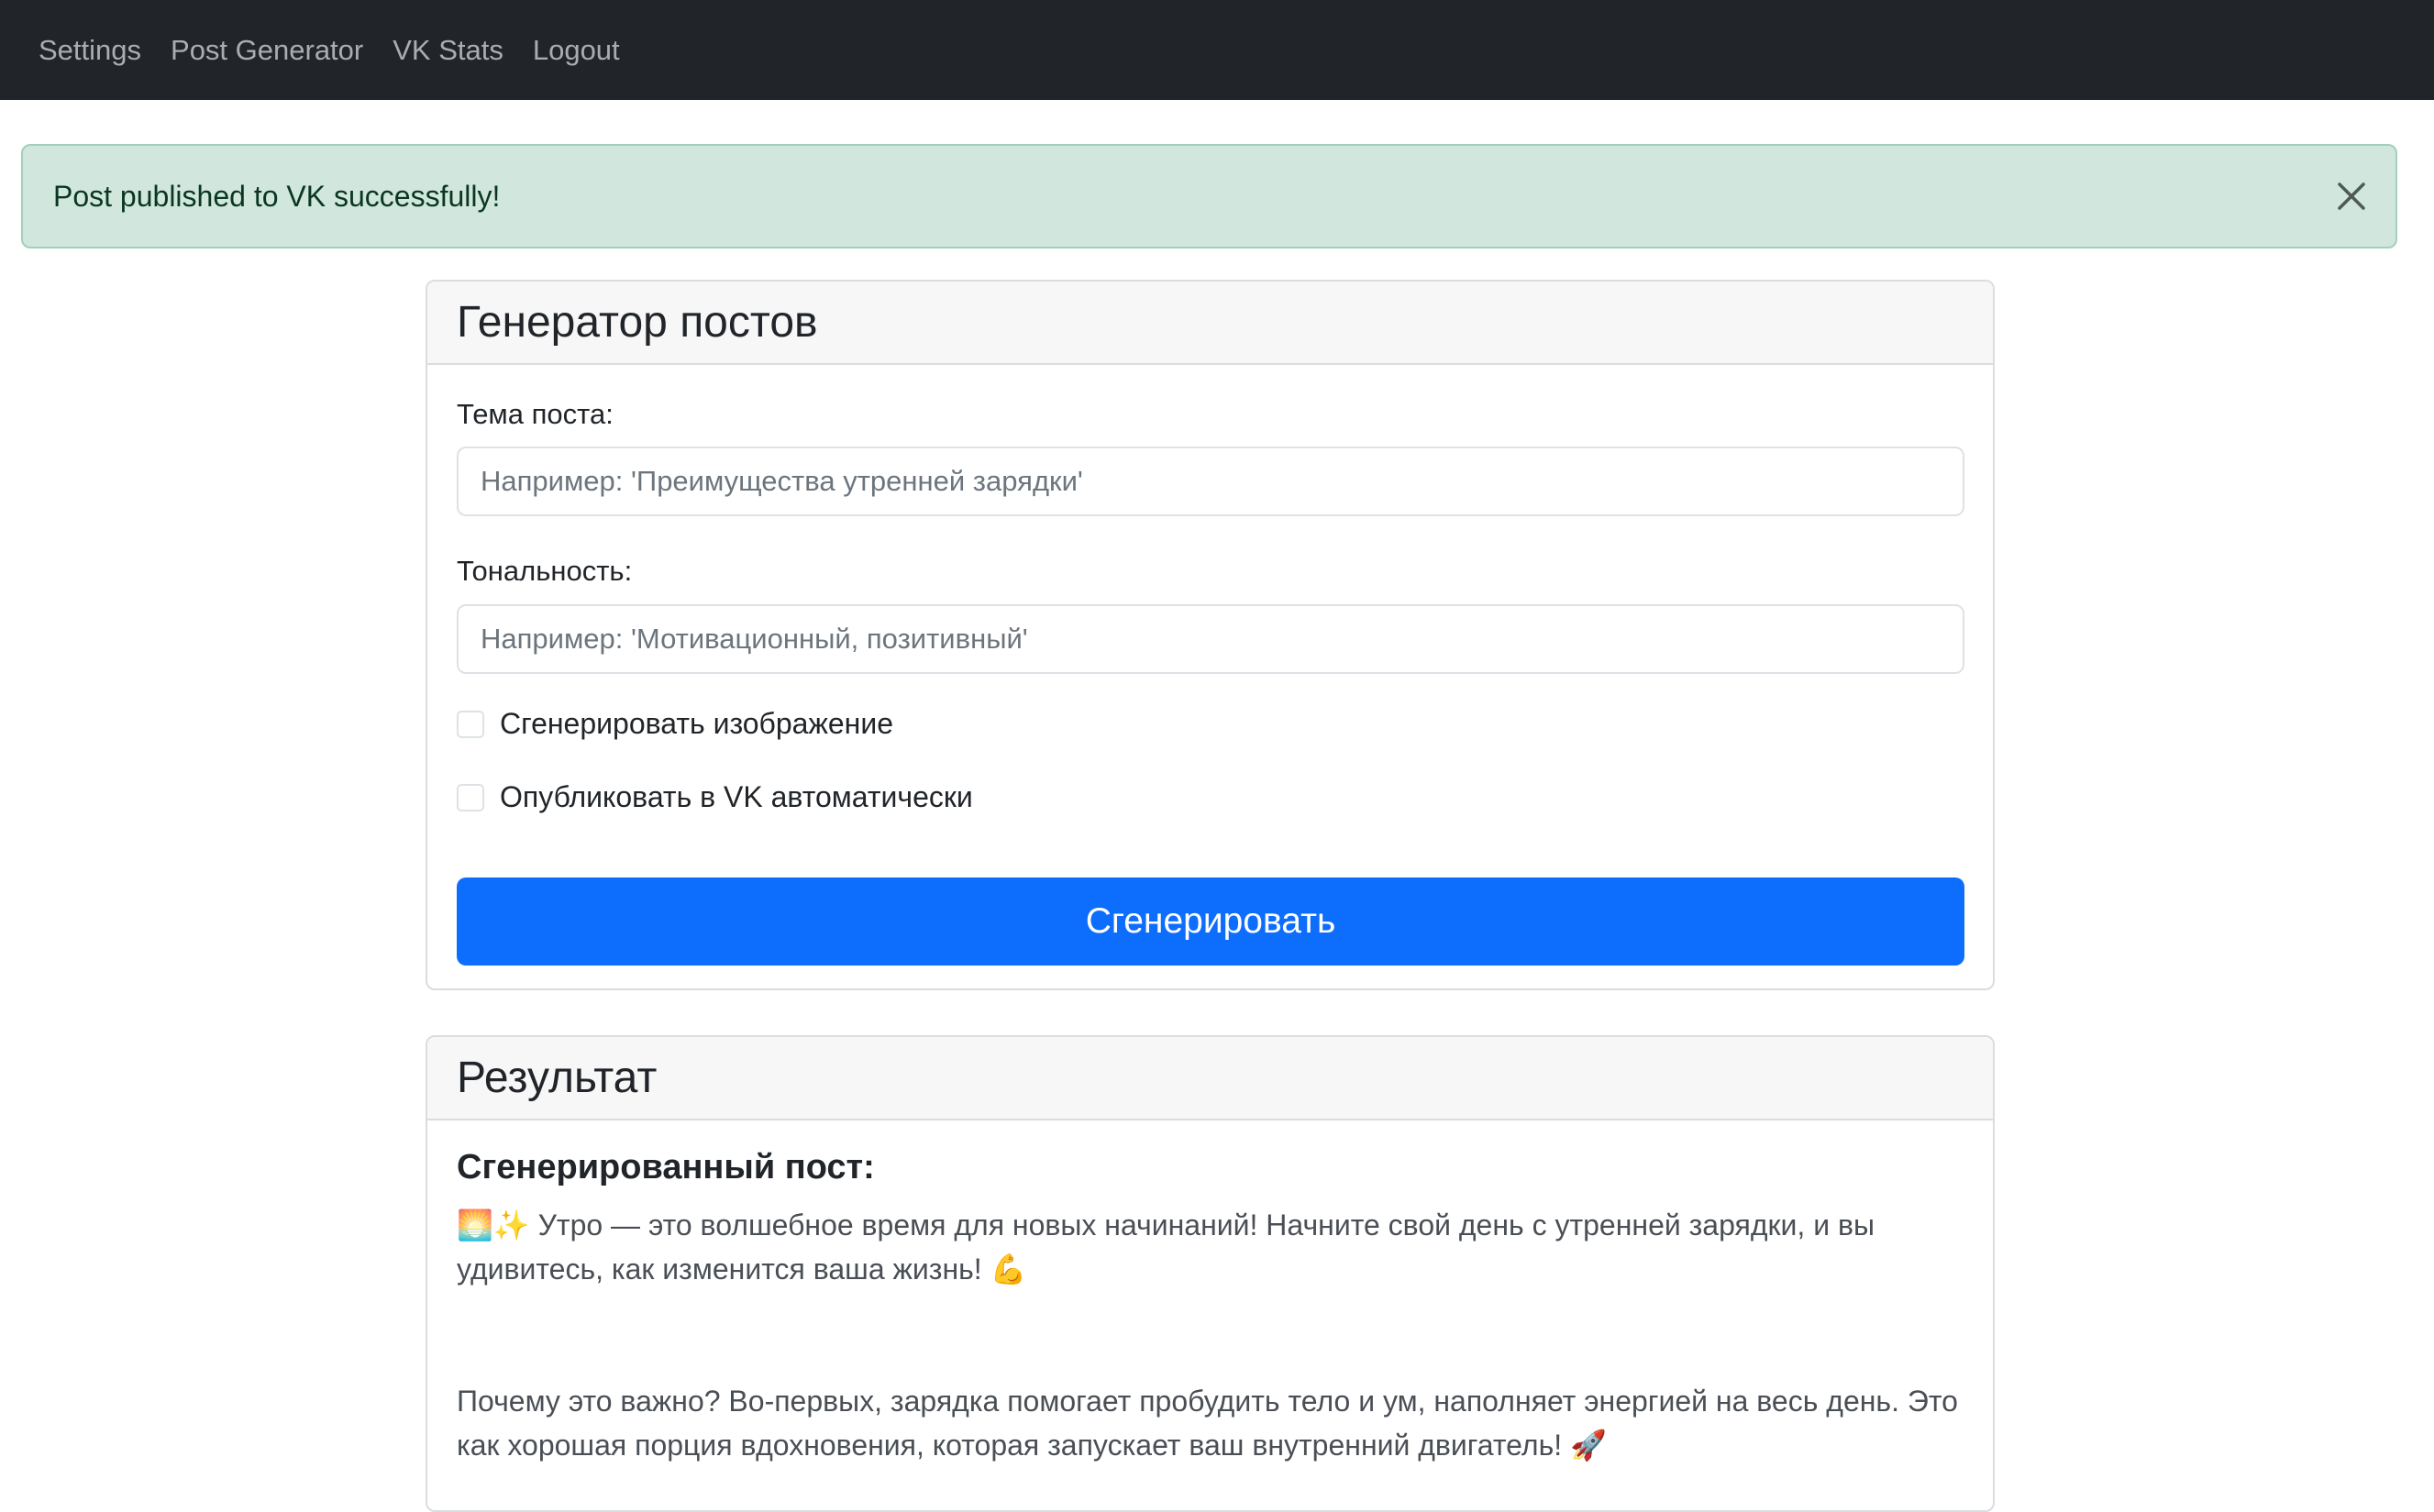  What do you see at coordinates (448, 50) in the screenshot?
I see `nav-link-vk-stats: VK Stats` at bounding box center [448, 50].